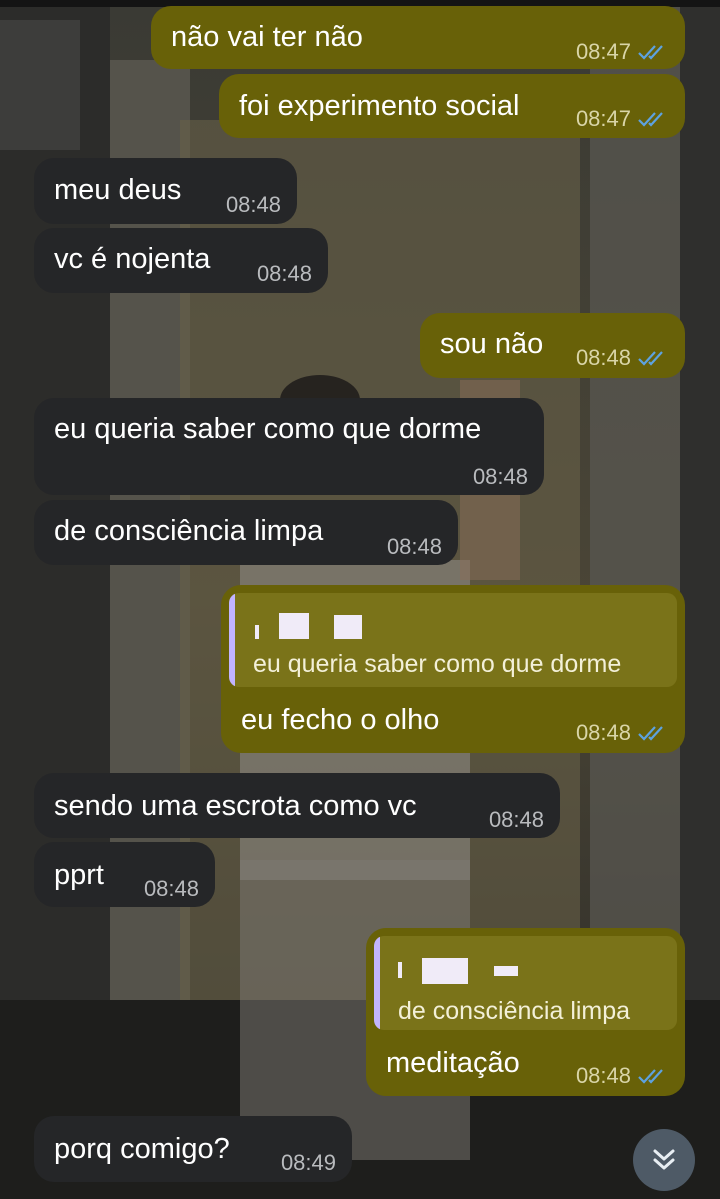 The width and height of the screenshot is (720, 1199). Describe the element at coordinates (142, 1149) in the screenshot. I see `message-text: porq comigo?` at that location.